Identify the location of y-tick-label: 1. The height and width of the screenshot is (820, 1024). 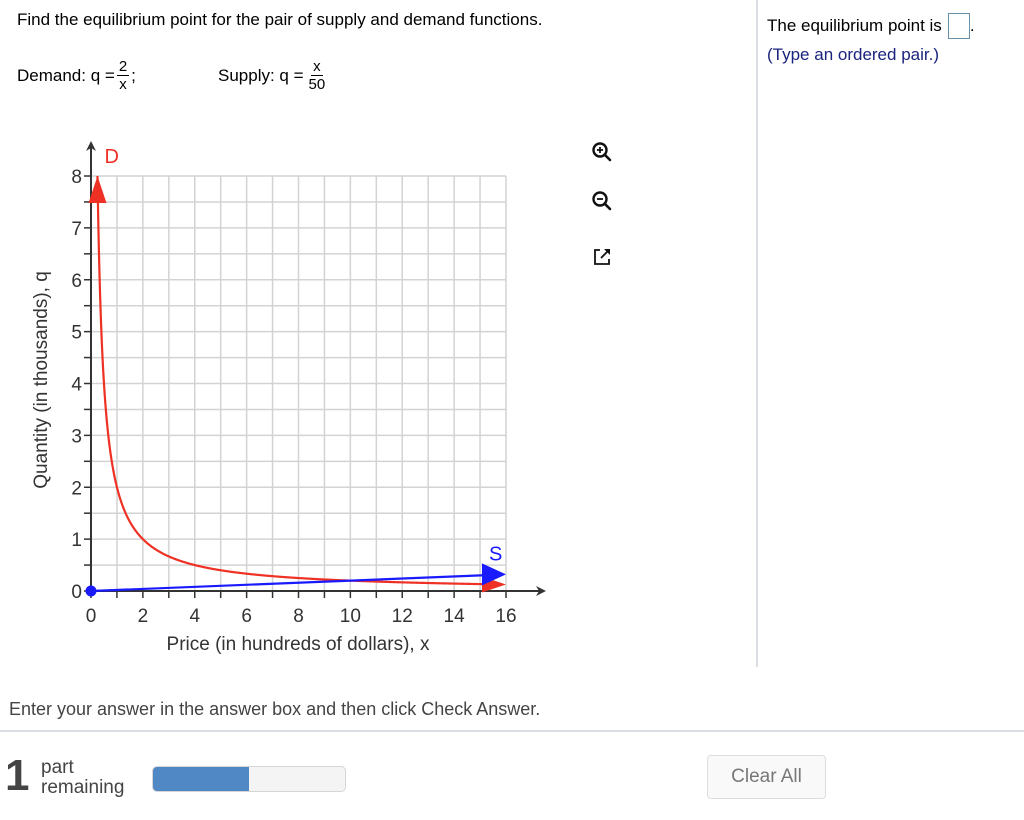
(76, 540).